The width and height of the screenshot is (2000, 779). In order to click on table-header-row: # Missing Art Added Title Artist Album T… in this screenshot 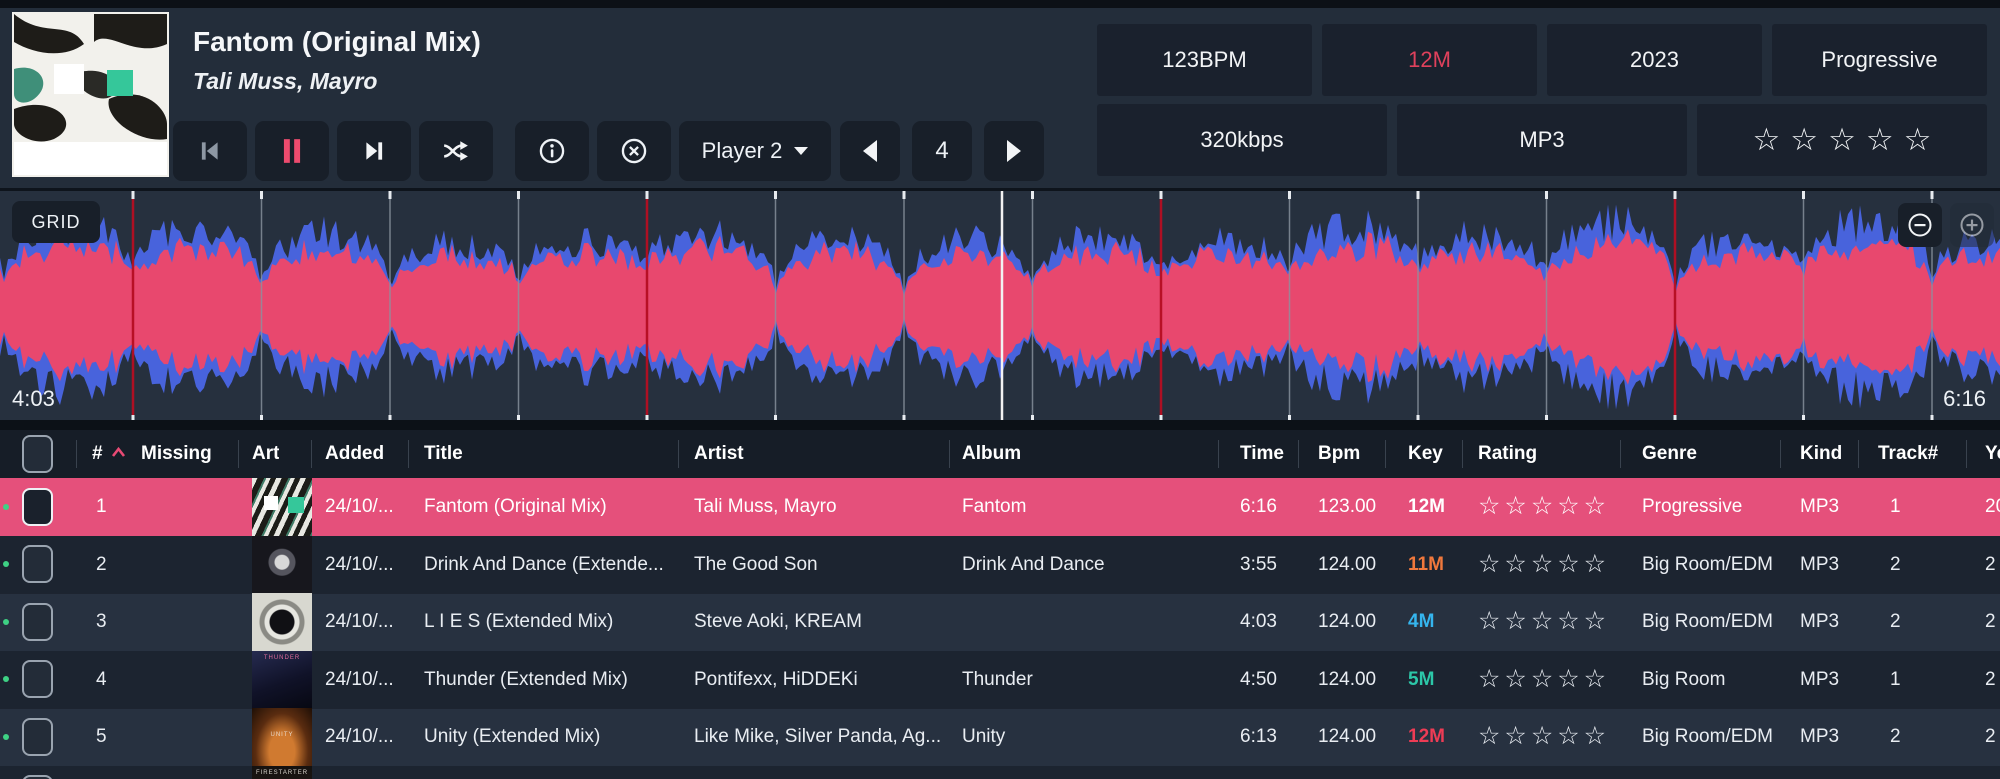, I will do `click(1000, 454)`.